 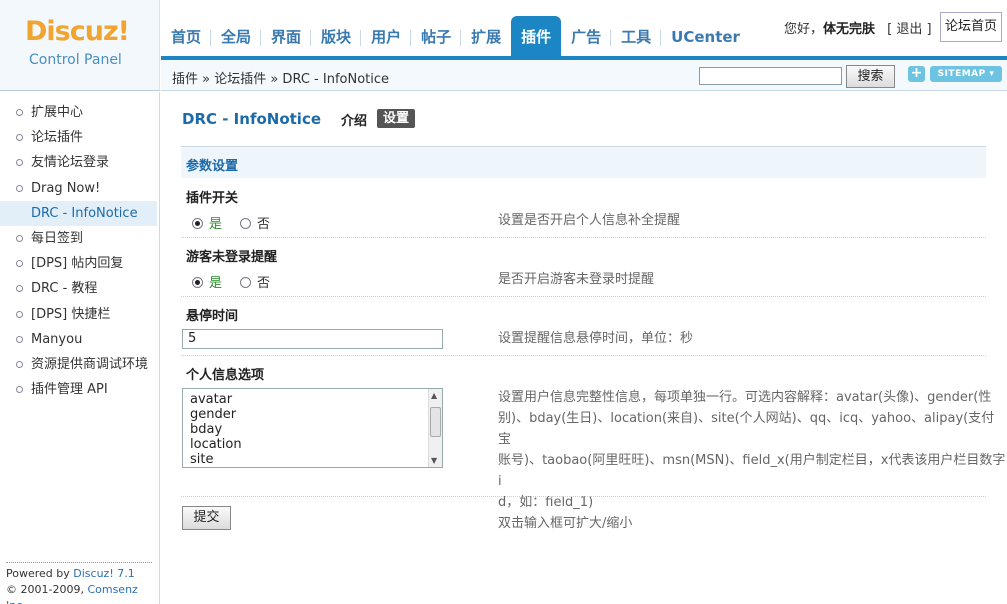 What do you see at coordinates (246, 223) in the screenshot?
I see `plugin-switch-no-radio` at bounding box center [246, 223].